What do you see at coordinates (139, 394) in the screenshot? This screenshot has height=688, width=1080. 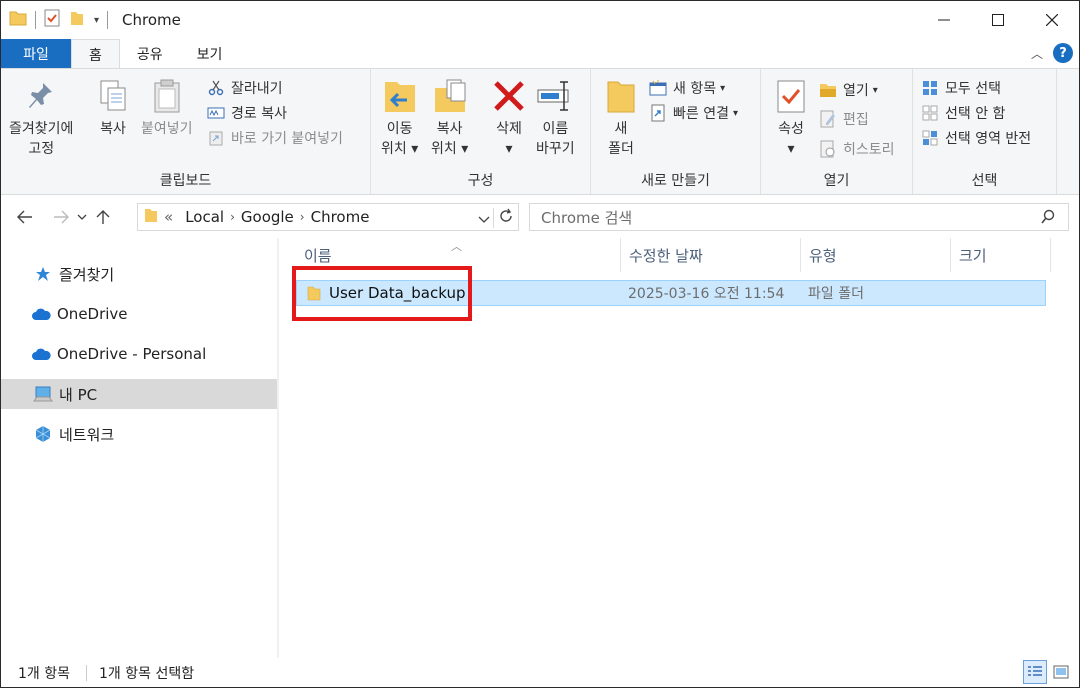 I see `nav-item-this-pc: 내 PC` at bounding box center [139, 394].